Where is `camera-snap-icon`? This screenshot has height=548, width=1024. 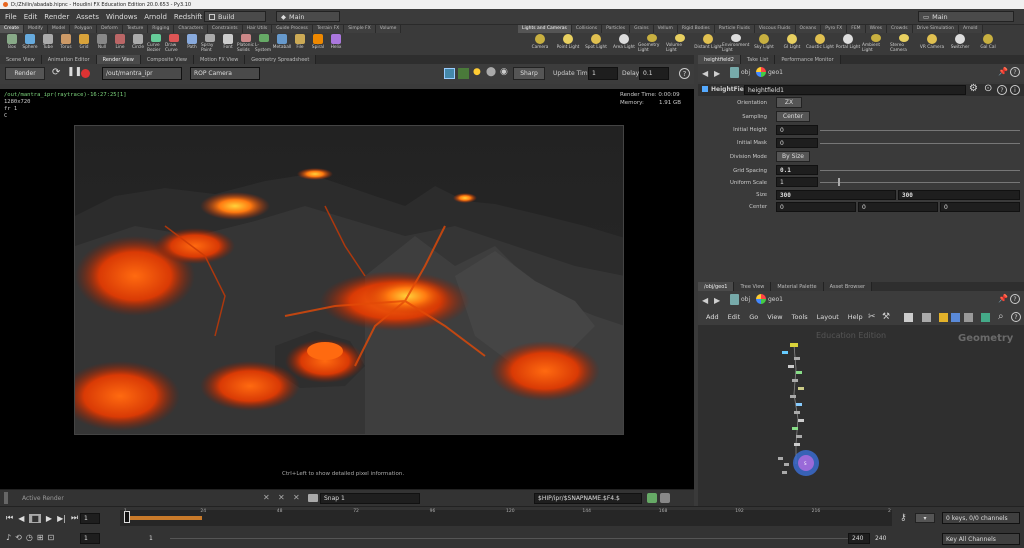
camera-snap-icon is located at coordinates (313, 498).